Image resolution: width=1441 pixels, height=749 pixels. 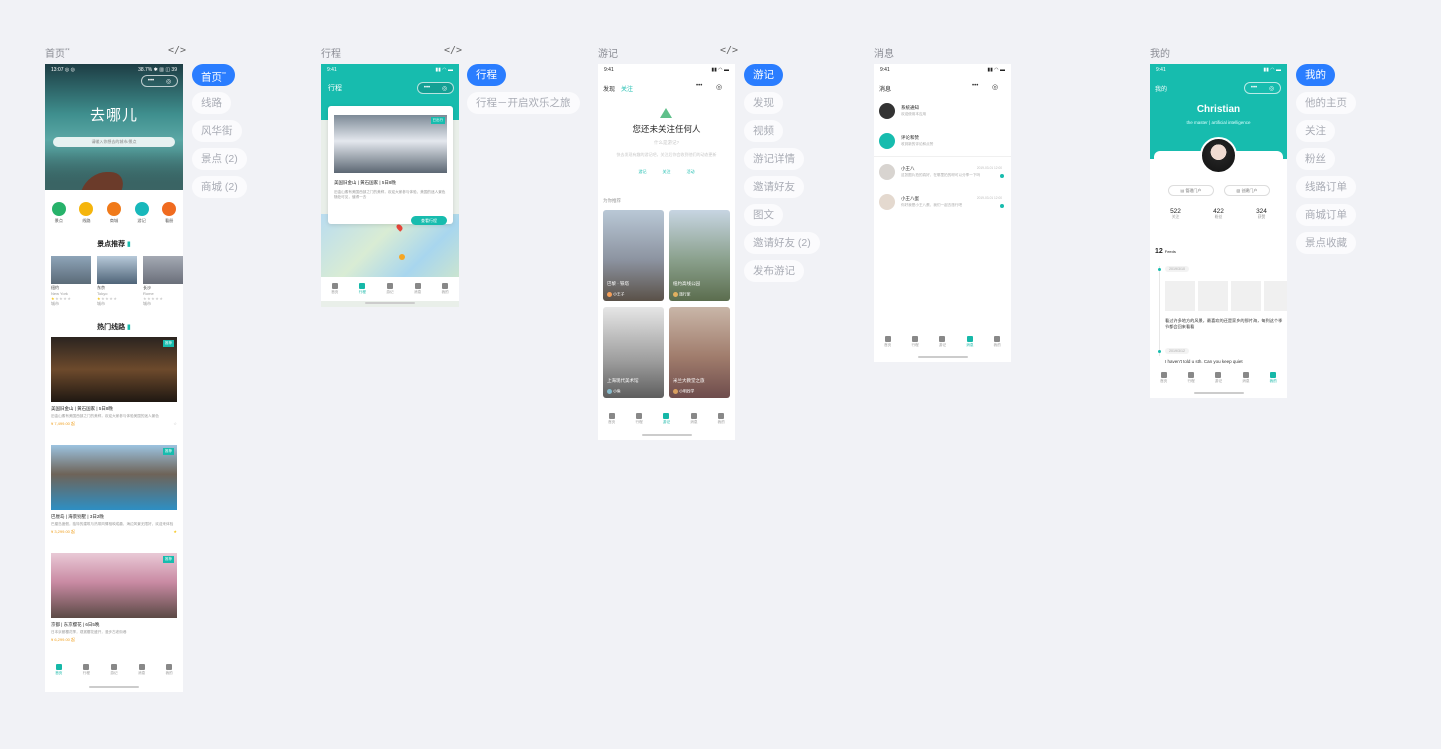 I want to click on note-card: 米兰大教堂之旅 小明同学, so click(x=699, y=352).